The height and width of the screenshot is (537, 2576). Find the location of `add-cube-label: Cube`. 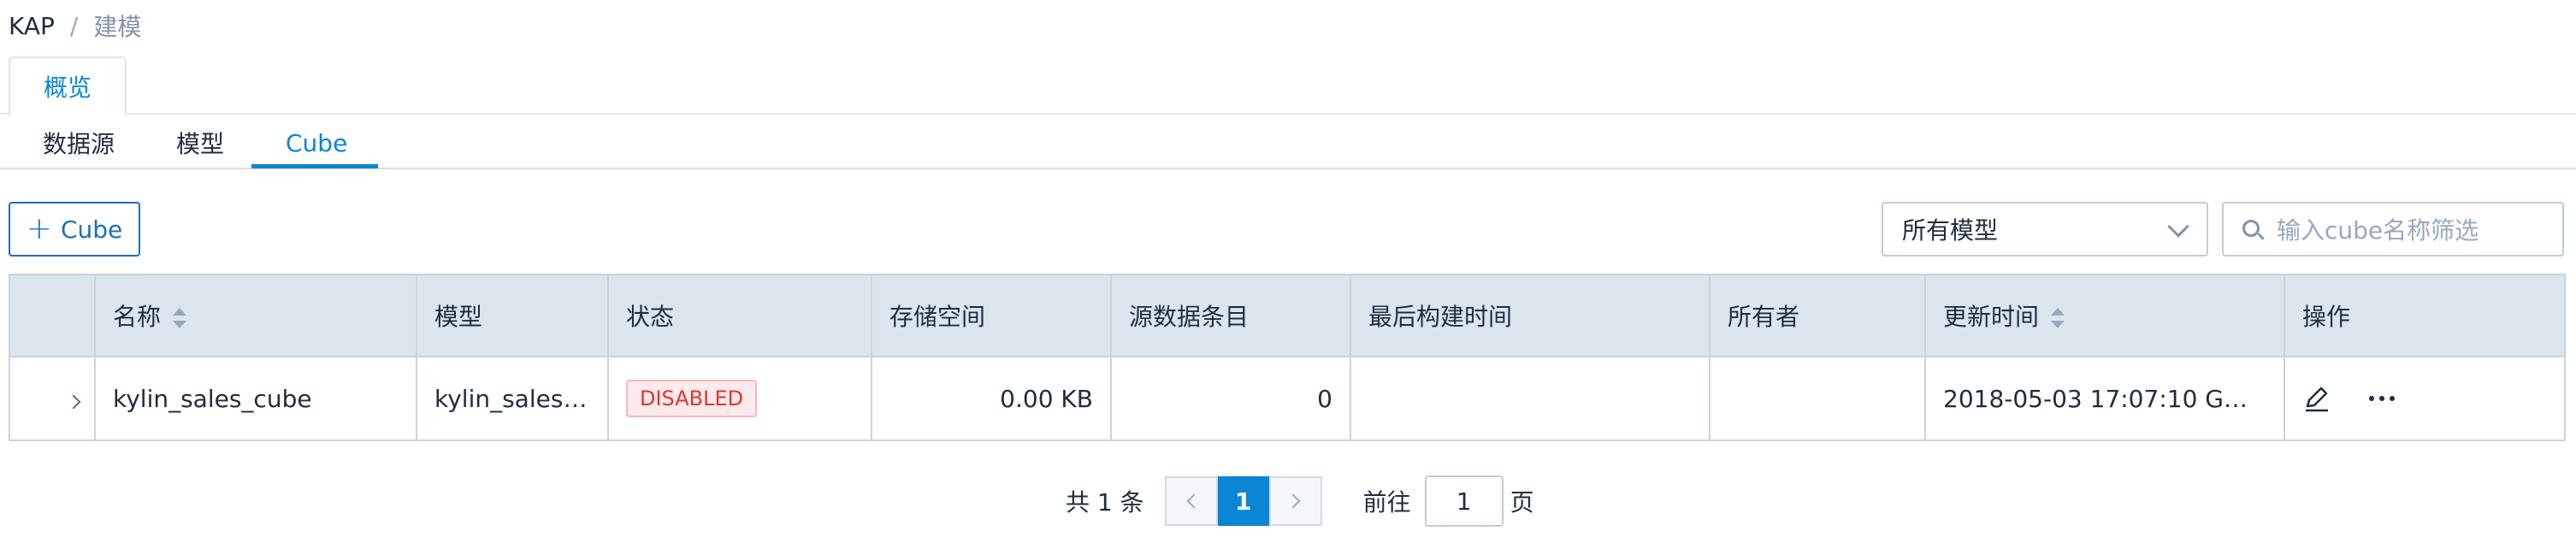

add-cube-label: Cube is located at coordinates (91, 230).